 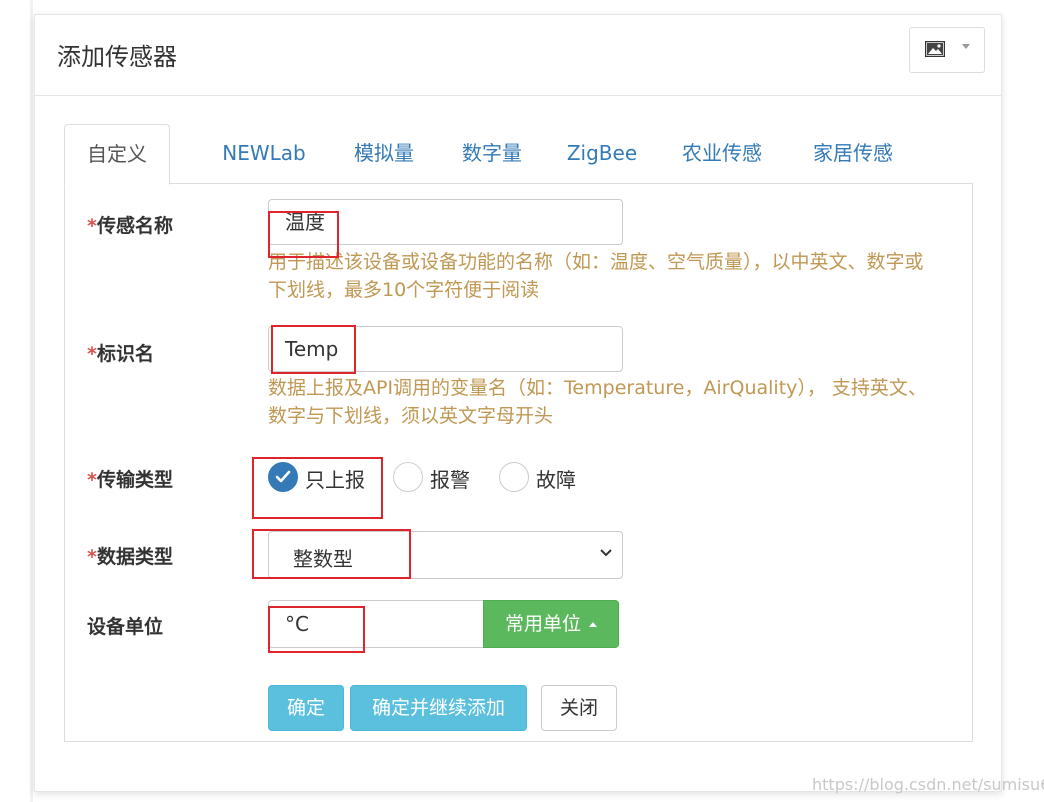 What do you see at coordinates (492, 153) in the screenshot?
I see `tab-digital: 数字量` at bounding box center [492, 153].